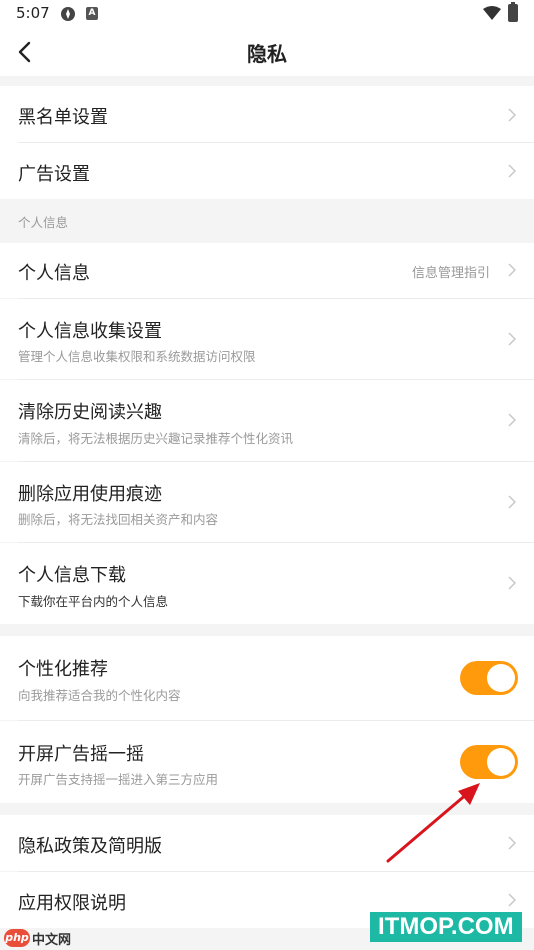  Describe the element at coordinates (90, 494) in the screenshot. I see `delete-traces-label: 删除应用使用痕迹` at that location.